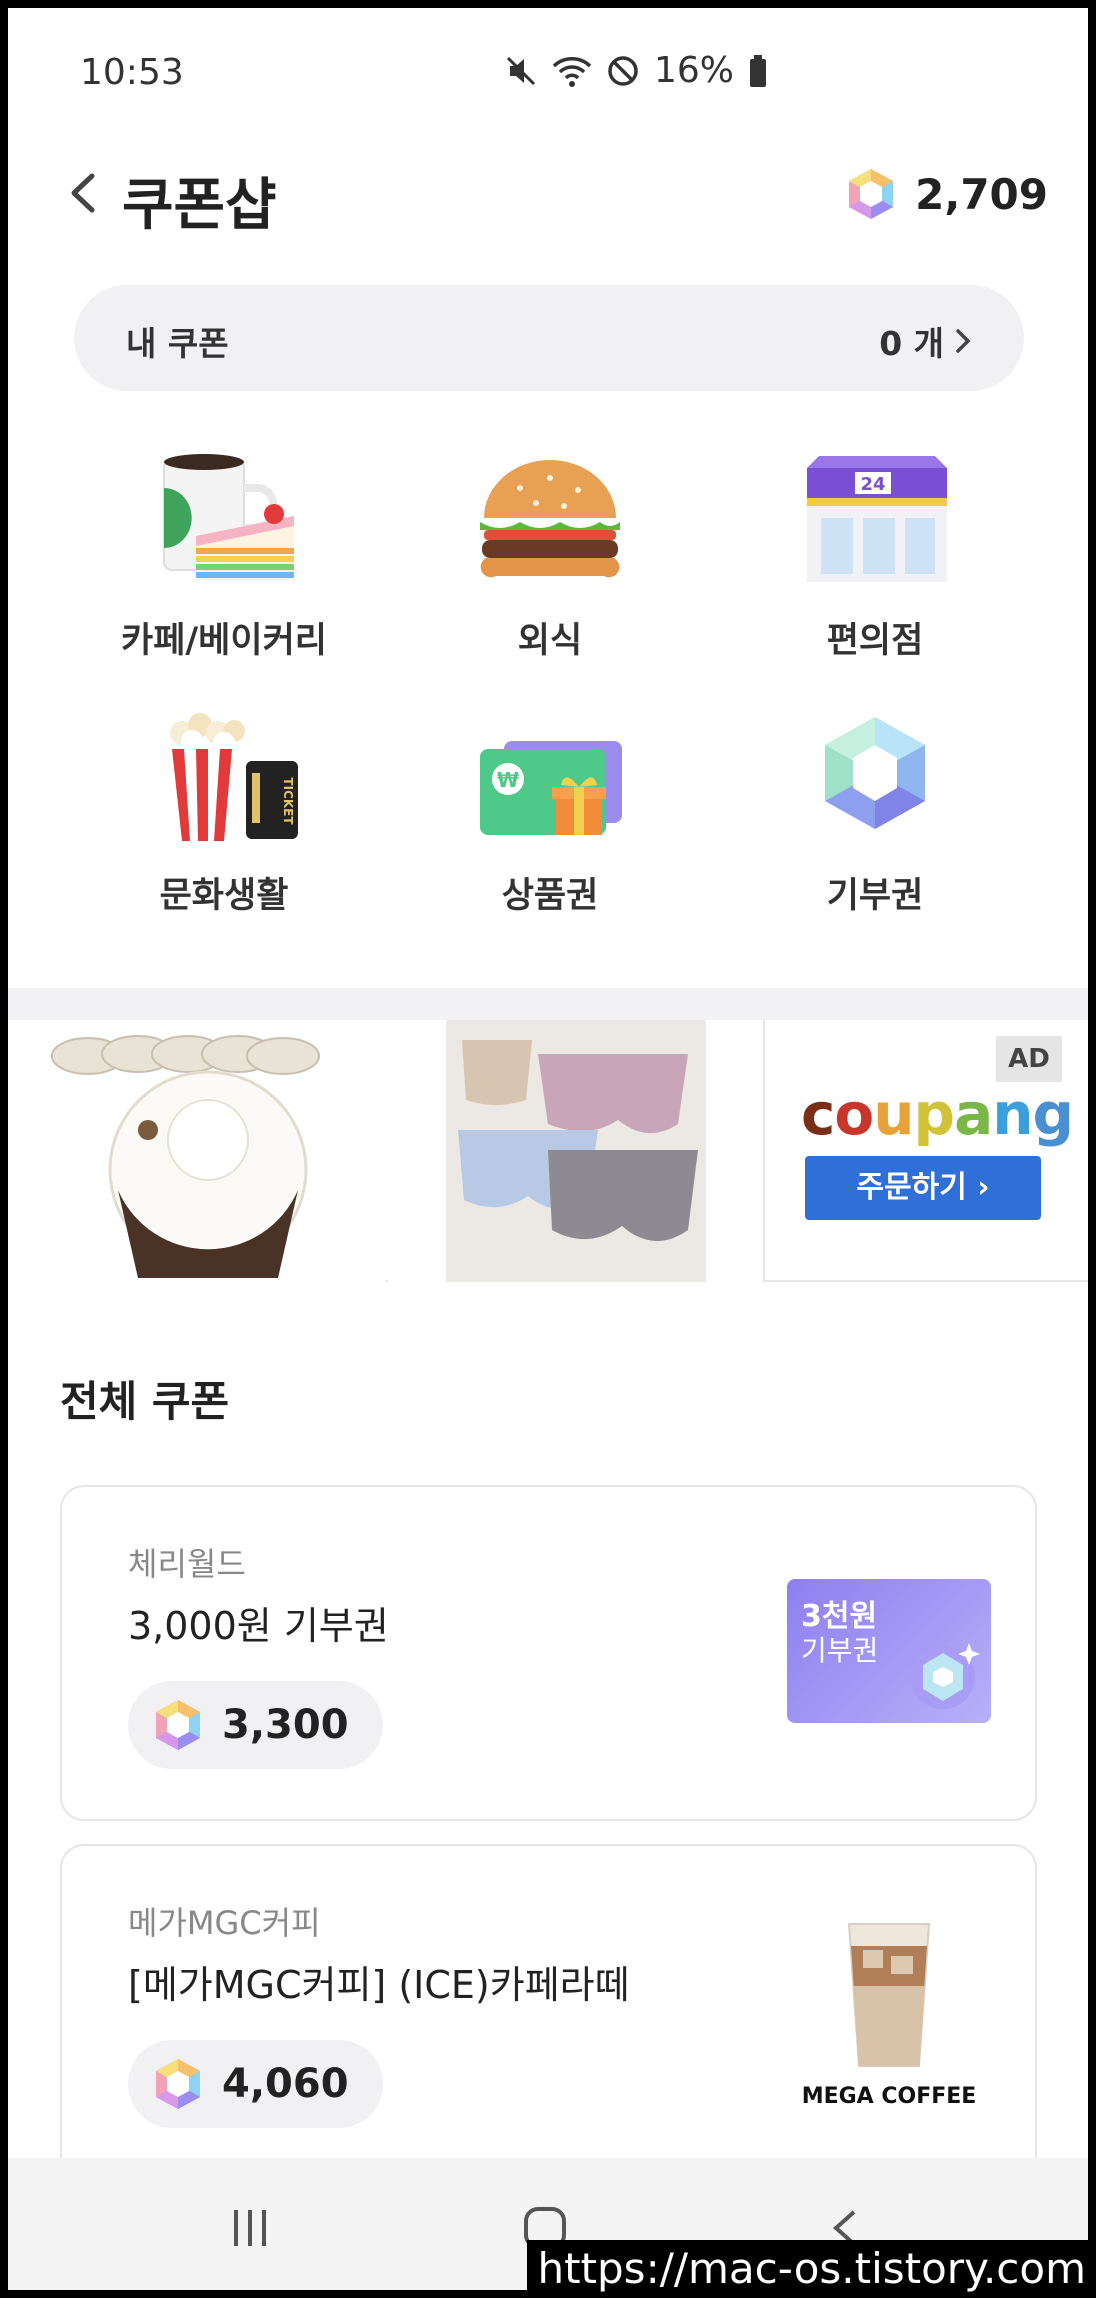  What do you see at coordinates (889, 1995) in the screenshot?
I see `iced-latte-image` at bounding box center [889, 1995].